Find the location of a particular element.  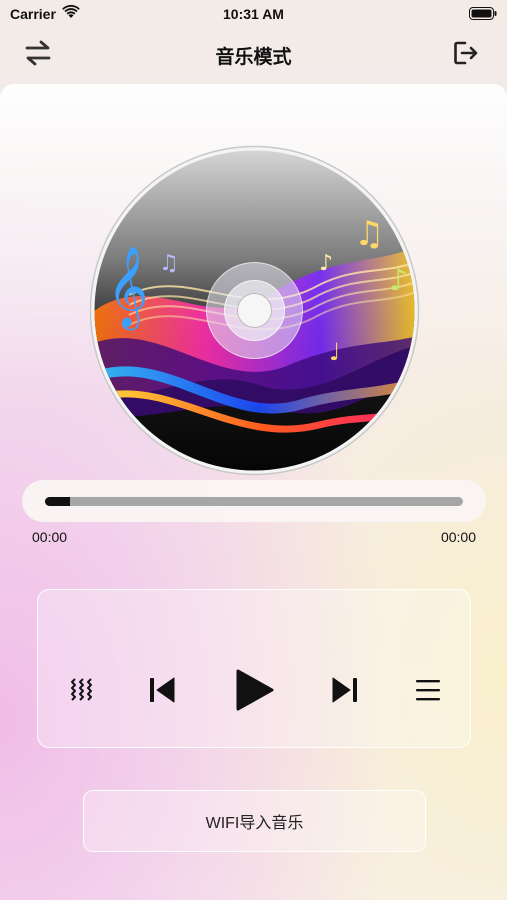

play-mode-button is located at coordinates (82, 690).